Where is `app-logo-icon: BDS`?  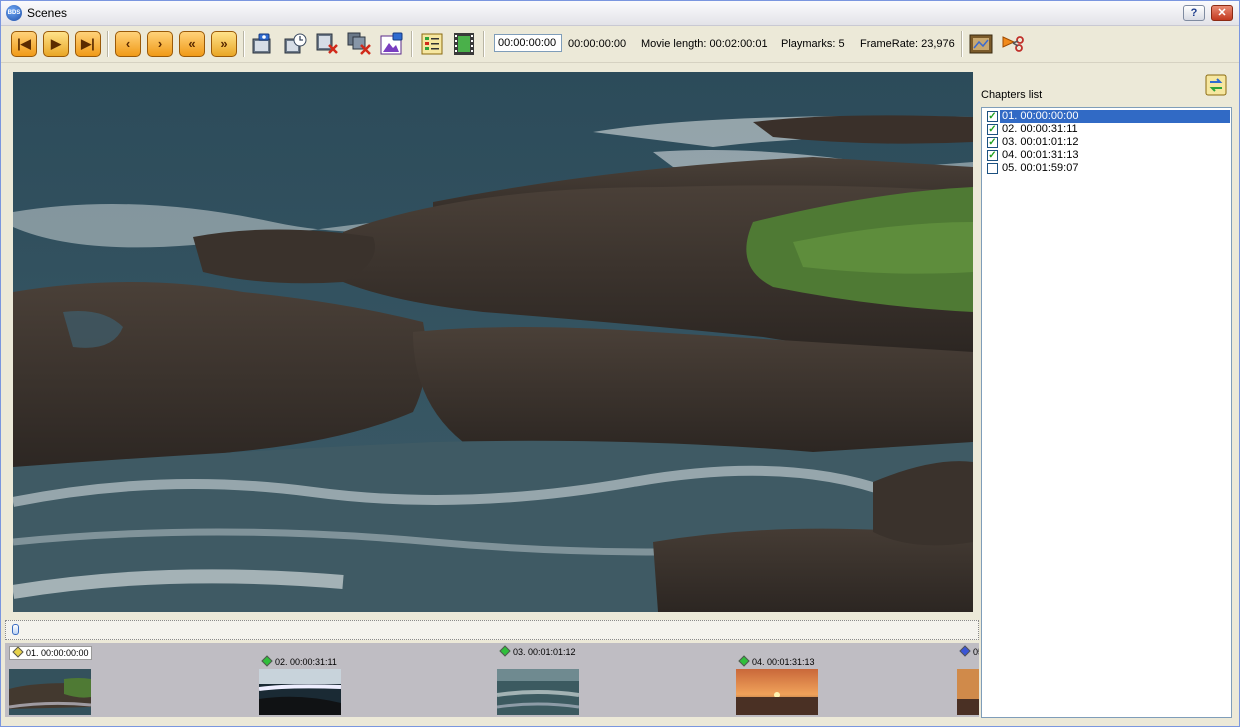
app-logo-icon: BDS is located at coordinates (14, 13).